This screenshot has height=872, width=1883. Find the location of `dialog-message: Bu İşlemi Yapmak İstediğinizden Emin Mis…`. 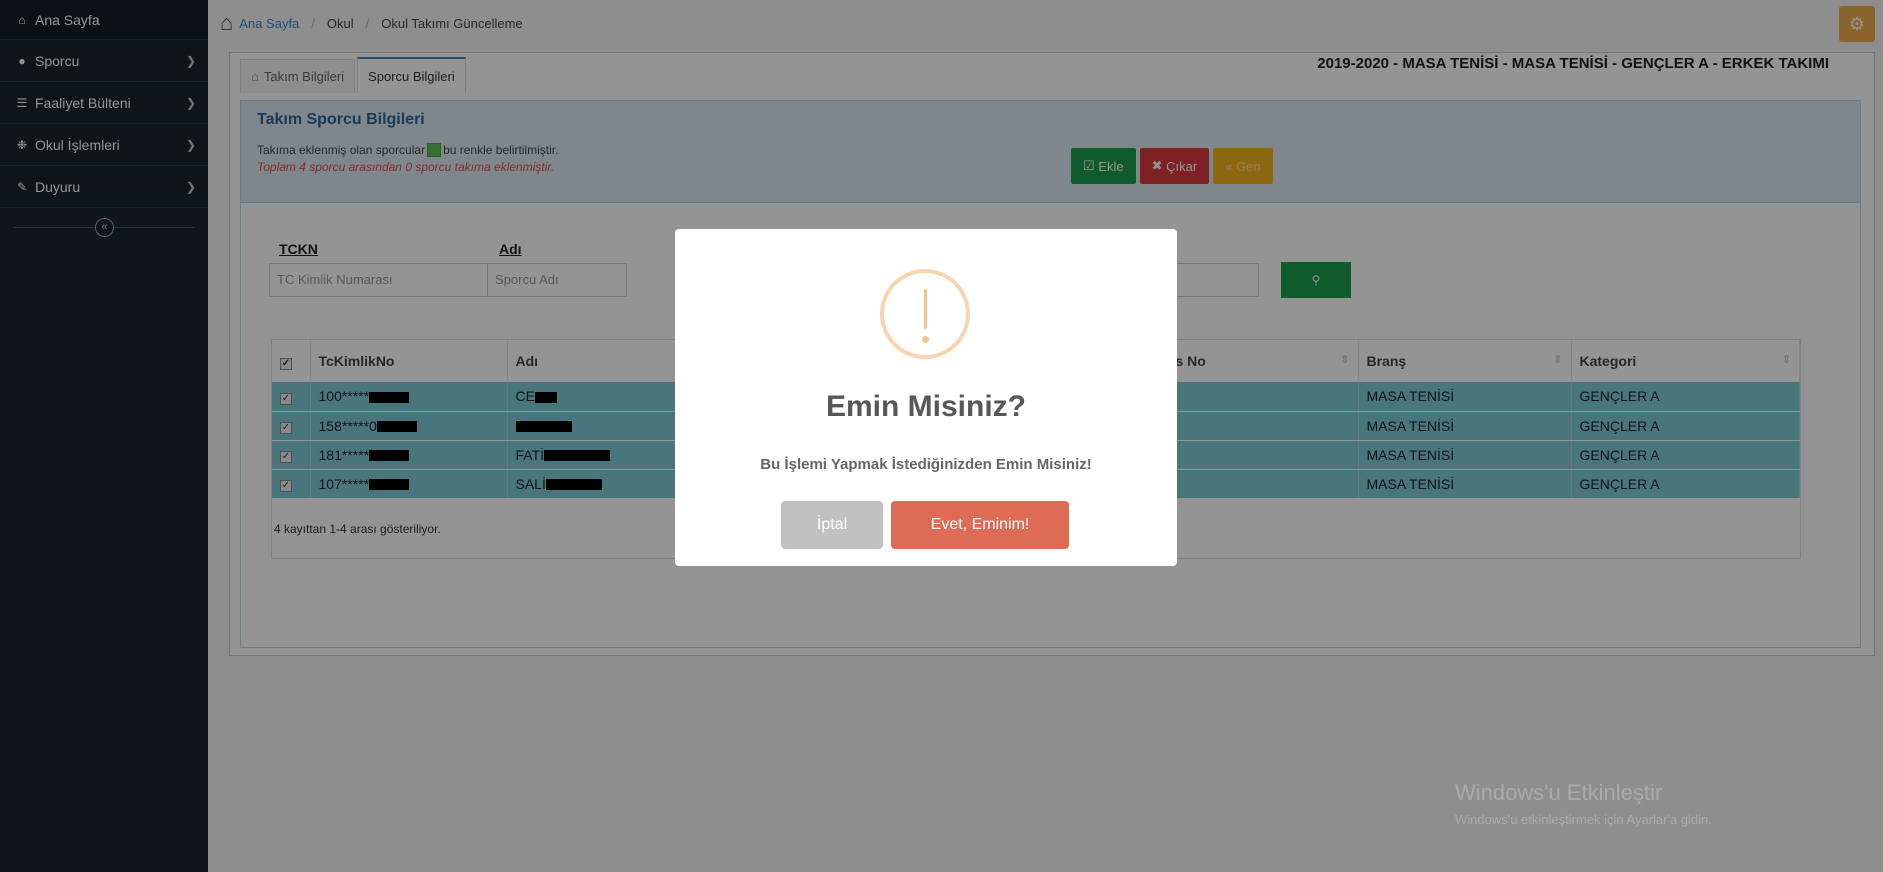

dialog-message: Bu İşlemi Yapmak İstediğinizden Emin Mis… is located at coordinates (926, 464).